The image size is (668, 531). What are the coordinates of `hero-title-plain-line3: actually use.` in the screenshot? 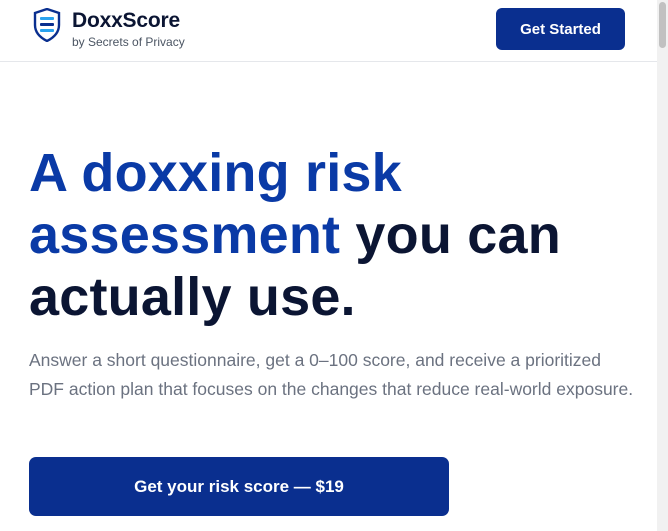 It's located at (192, 297).